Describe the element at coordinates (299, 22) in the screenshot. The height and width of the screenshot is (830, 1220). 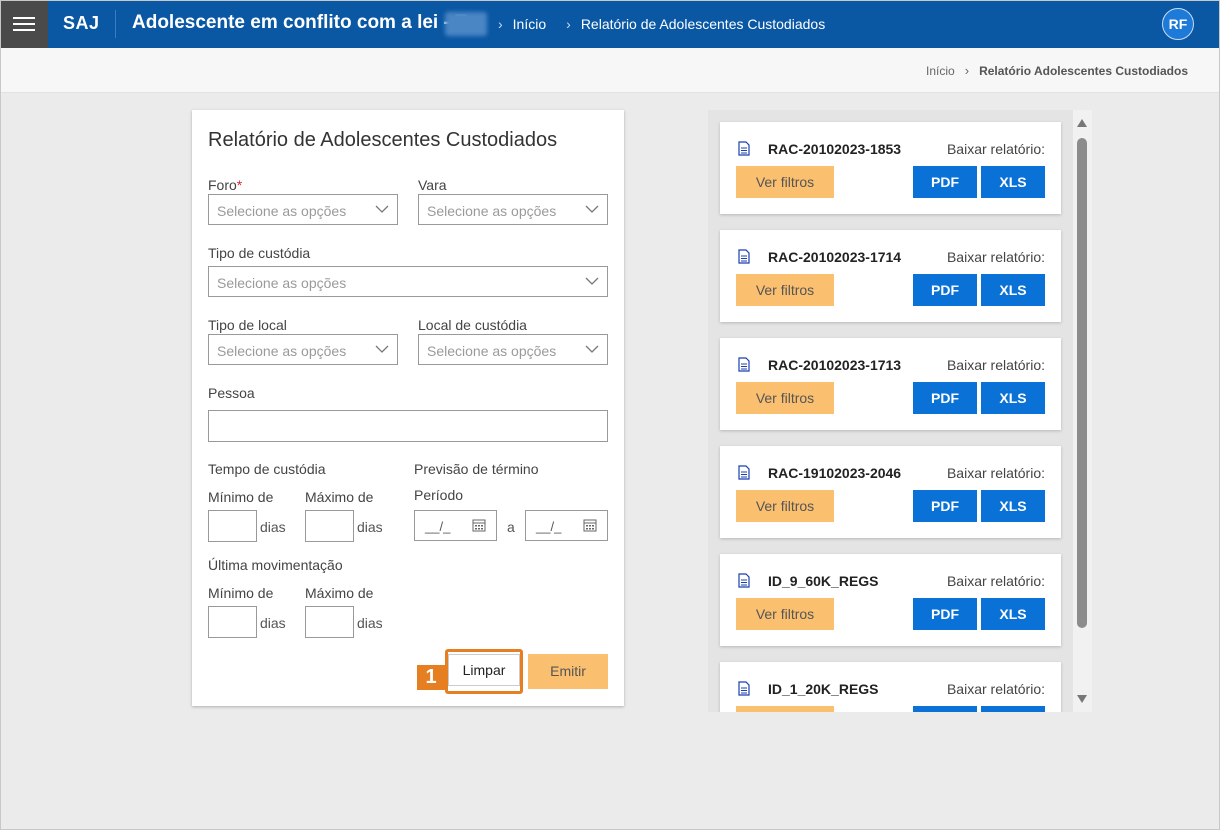
I see `app-title: Adolescente em conflito com a lei - T` at that location.